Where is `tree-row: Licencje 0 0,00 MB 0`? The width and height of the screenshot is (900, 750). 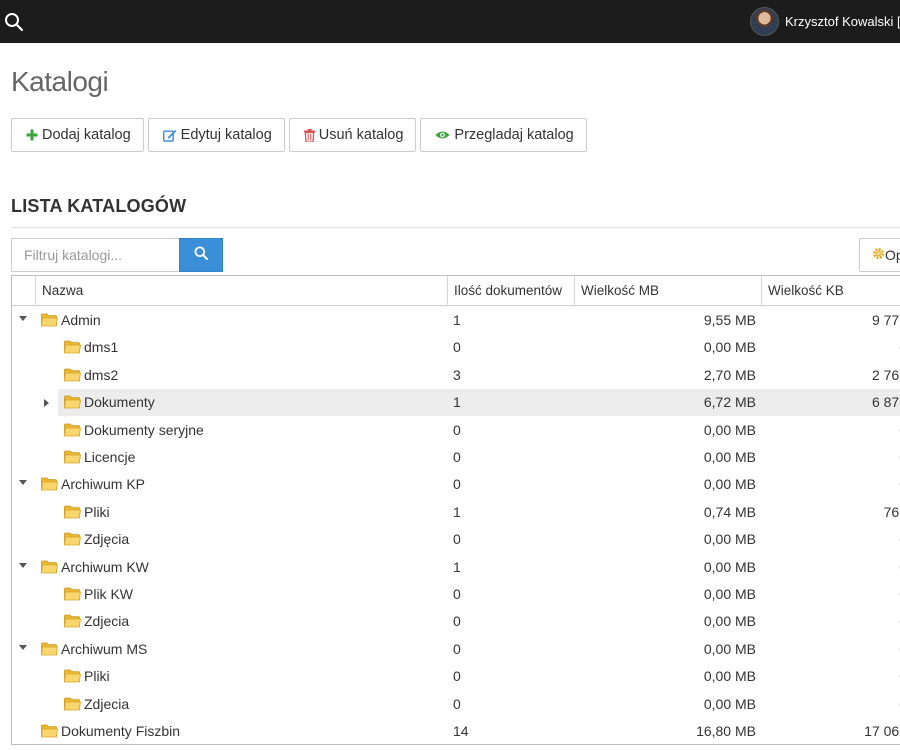
tree-row: Licencje 0 0,00 MB 0 is located at coordinates (456, 457).